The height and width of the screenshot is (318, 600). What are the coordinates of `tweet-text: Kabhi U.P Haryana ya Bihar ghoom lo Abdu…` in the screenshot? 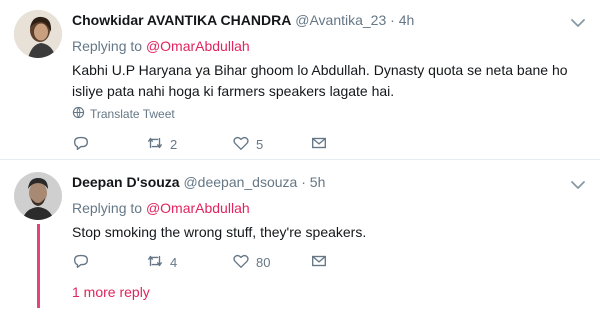 It's located at (320, 80).